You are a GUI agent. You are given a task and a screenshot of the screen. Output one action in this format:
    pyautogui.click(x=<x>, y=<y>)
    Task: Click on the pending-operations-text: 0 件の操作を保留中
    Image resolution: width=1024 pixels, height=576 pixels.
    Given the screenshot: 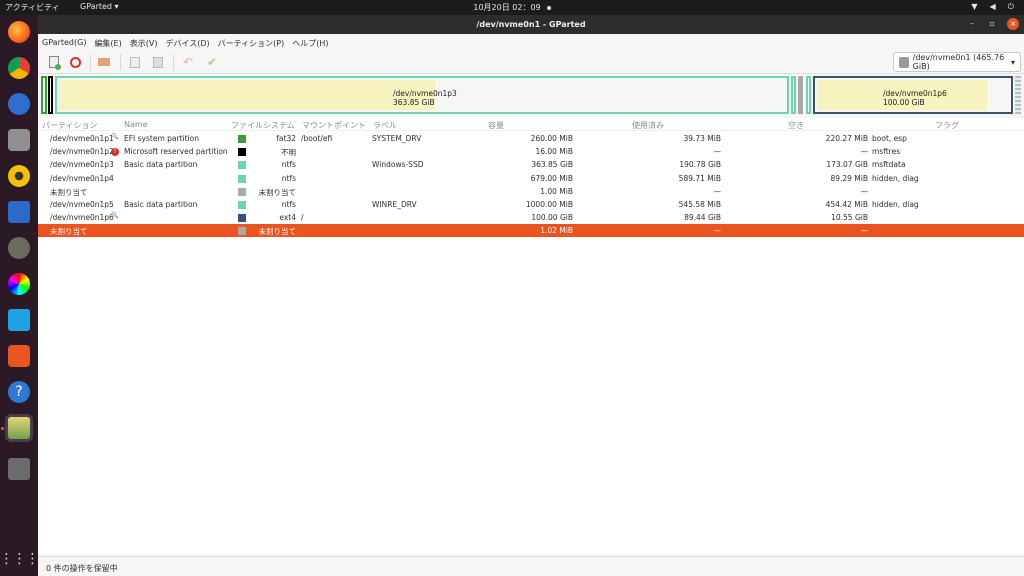 What is the action you would take?
    pyautogui.click(x=82, y=568)
    